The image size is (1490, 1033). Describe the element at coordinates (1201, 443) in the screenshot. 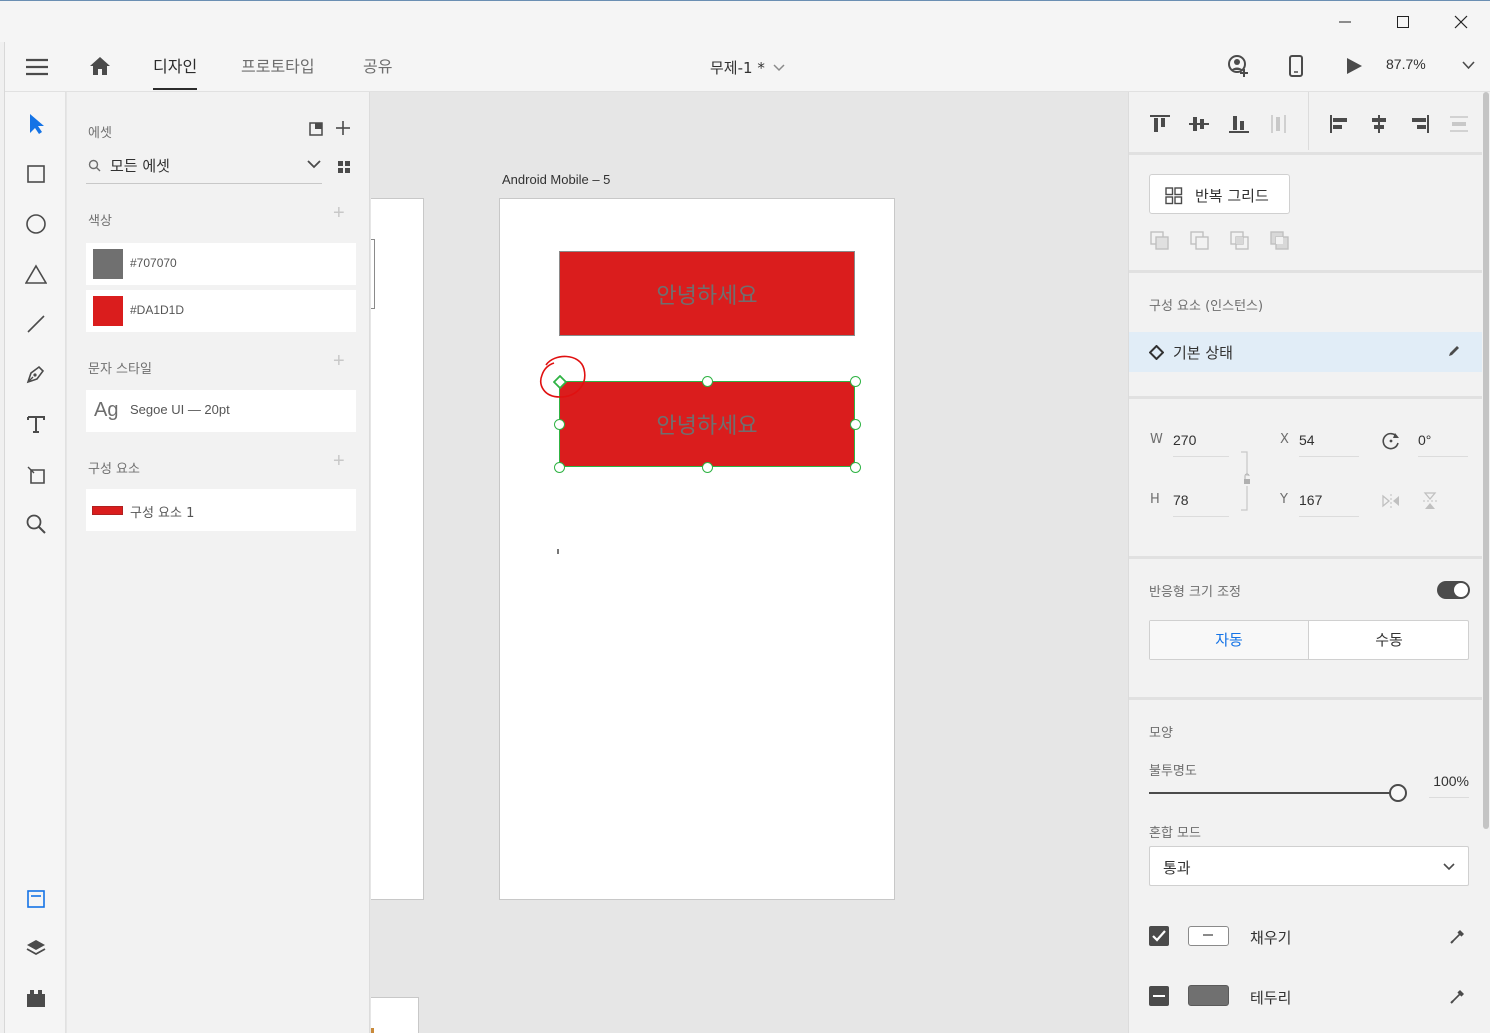

I see `width-input: 270` at that location.